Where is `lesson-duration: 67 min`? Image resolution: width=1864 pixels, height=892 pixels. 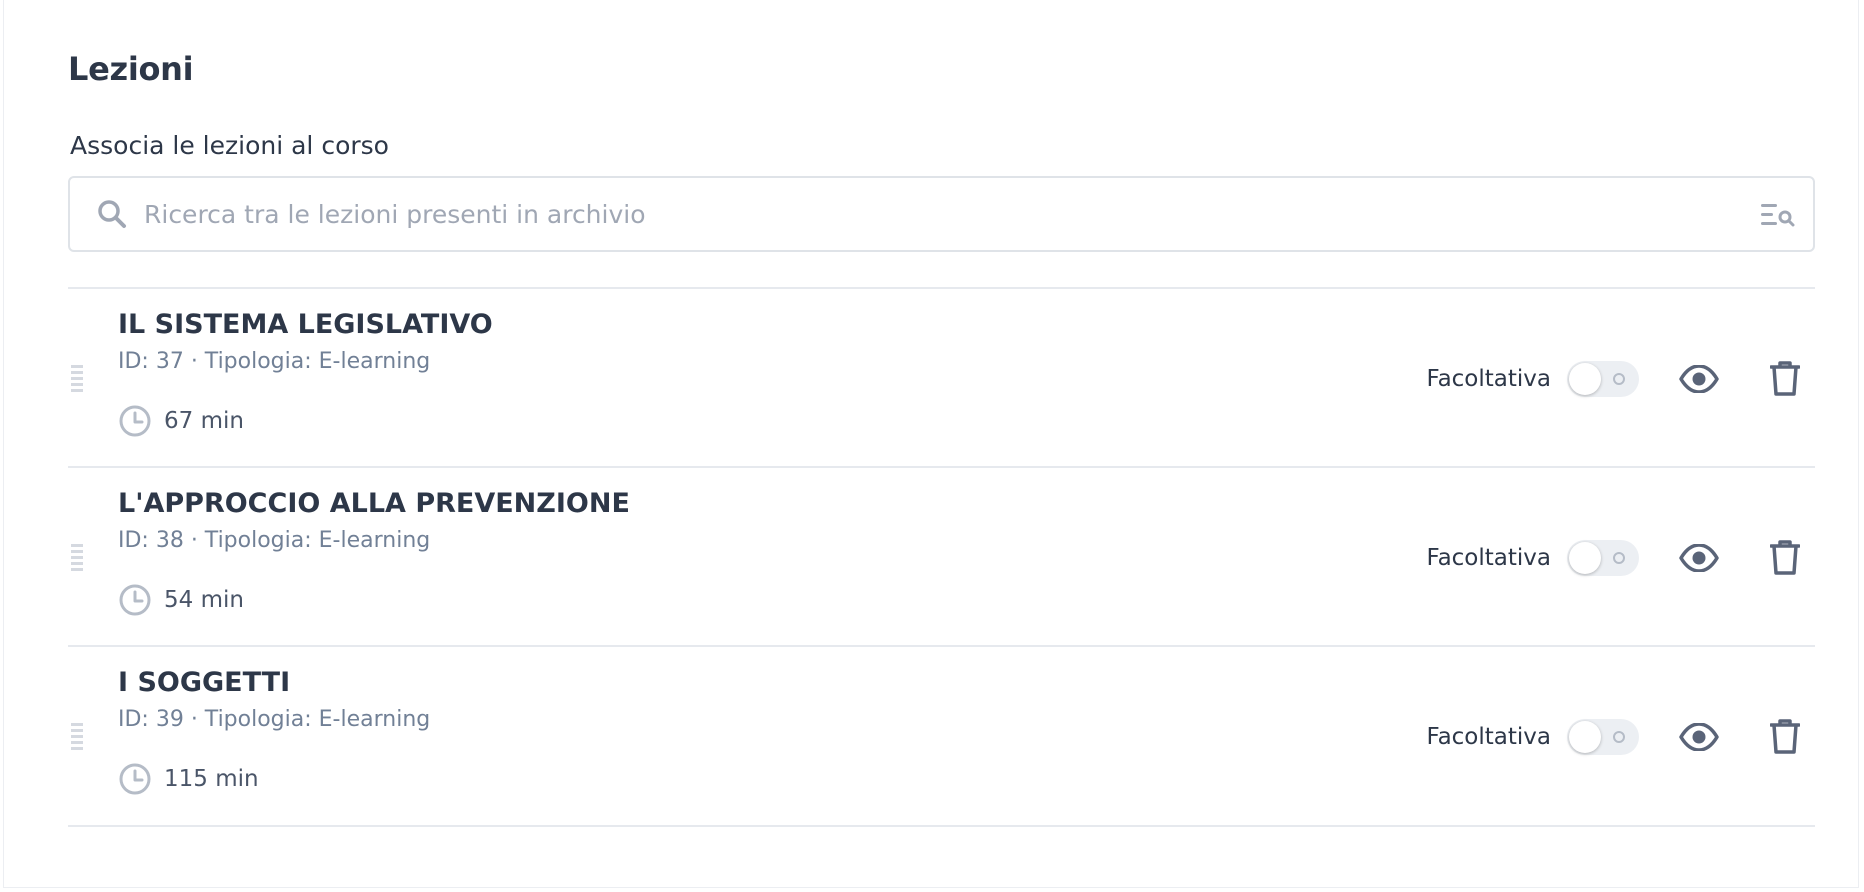 lesson-duration: 67 min is located at coordinates (181, 421).